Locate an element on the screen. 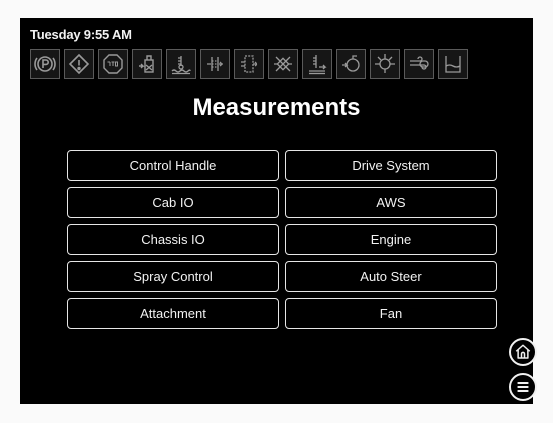 Image resolution: width=553 pixels, height=423 pixels. hamburger-menu-icon is located at coordinates (523, 387).